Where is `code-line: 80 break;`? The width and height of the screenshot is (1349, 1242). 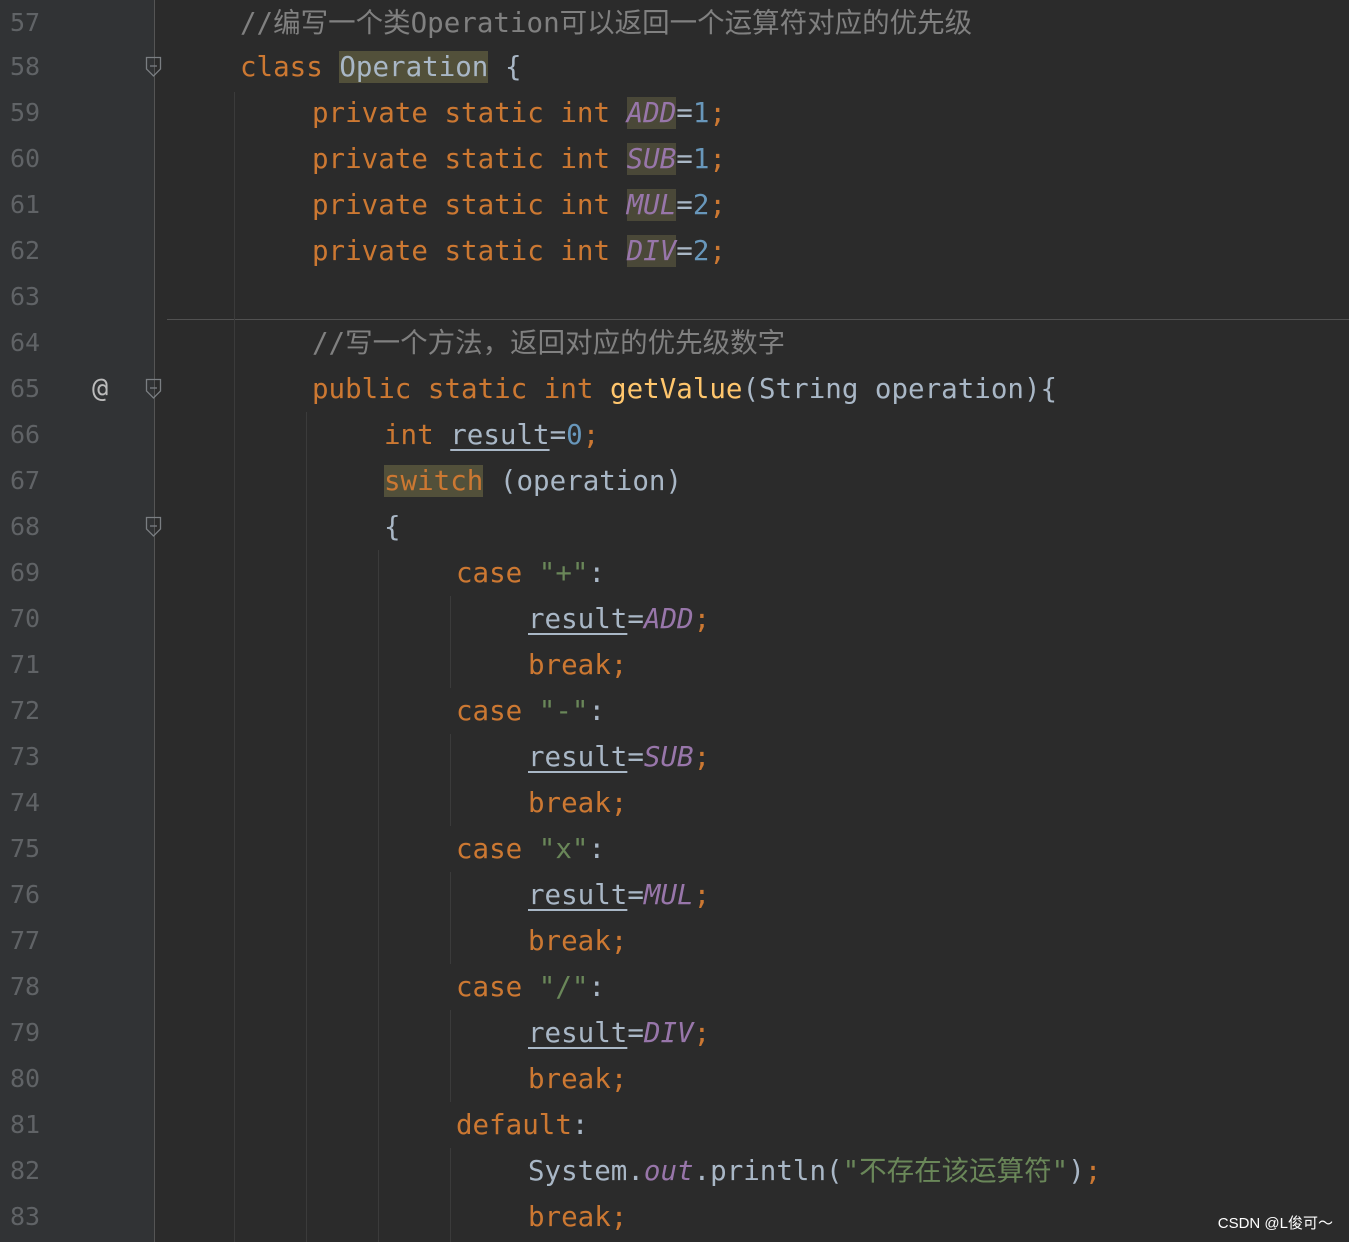
code-line: 80 break; is located at coordinates (674, 1079).